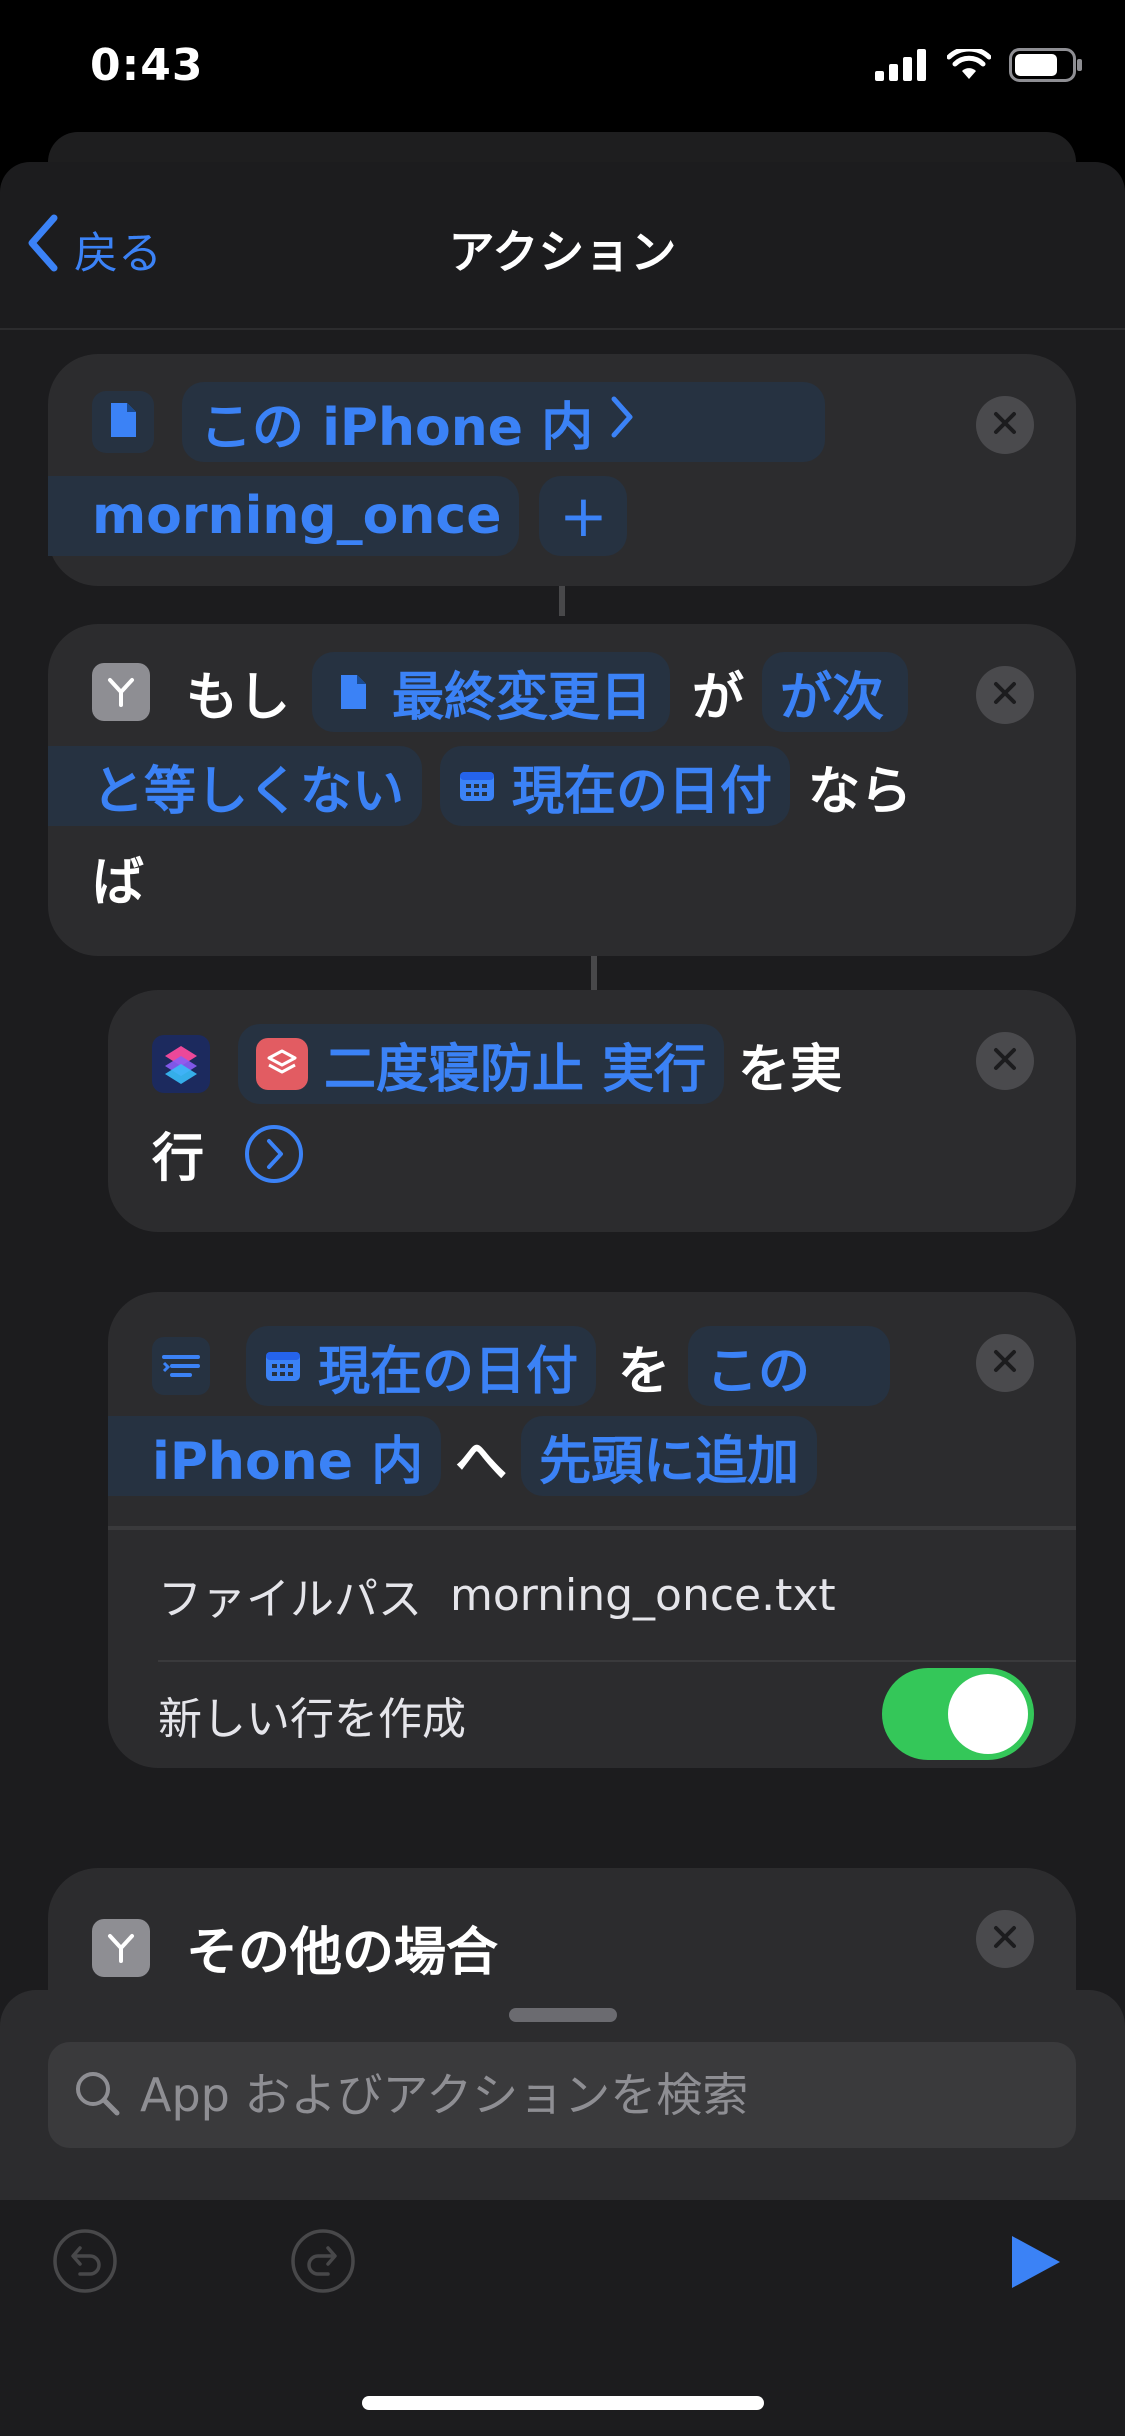 This screenshot has width=1125, height=2436. Describe the element at coordinates (643, 1595) in the screenshot. I see `filepath-value: morning_once.txt` at that location.